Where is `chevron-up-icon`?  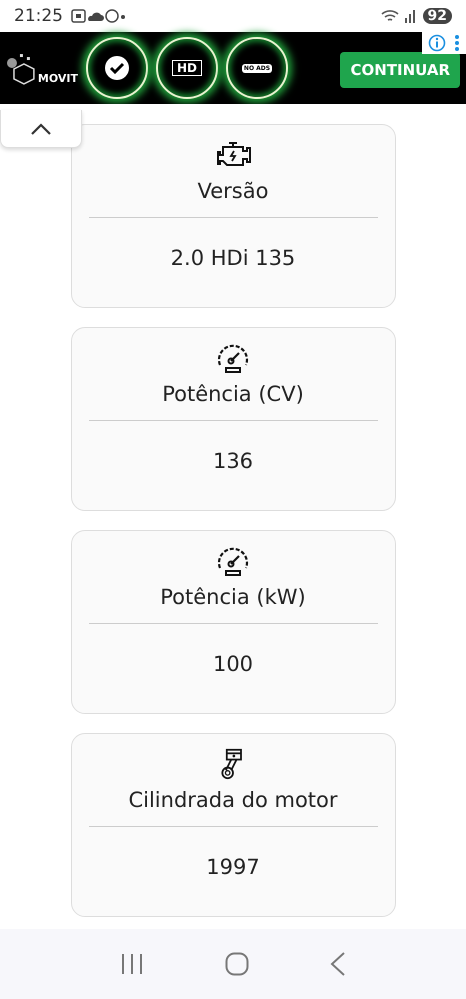 chevron-up-icon is located at coordinates (41, 128).